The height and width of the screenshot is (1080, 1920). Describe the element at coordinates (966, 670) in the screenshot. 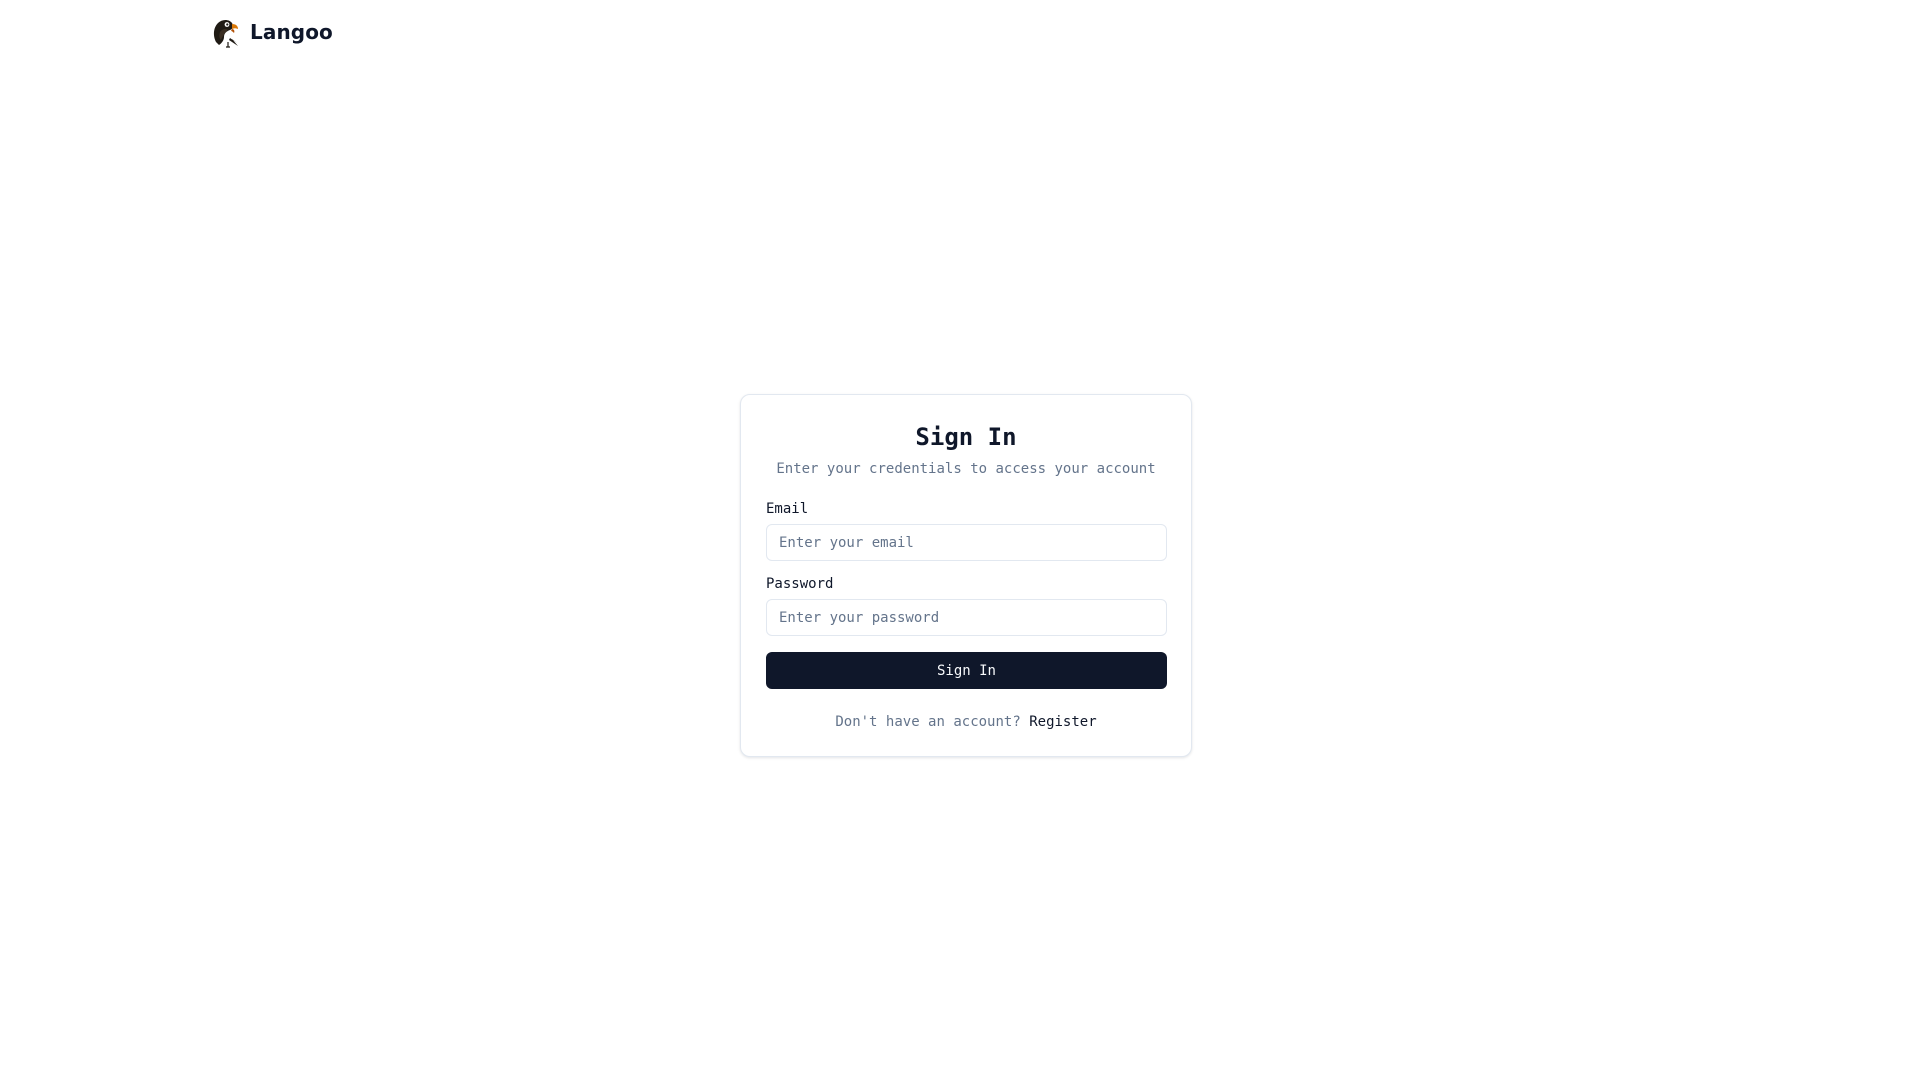

I see `signin-button: Sign In` at that location.